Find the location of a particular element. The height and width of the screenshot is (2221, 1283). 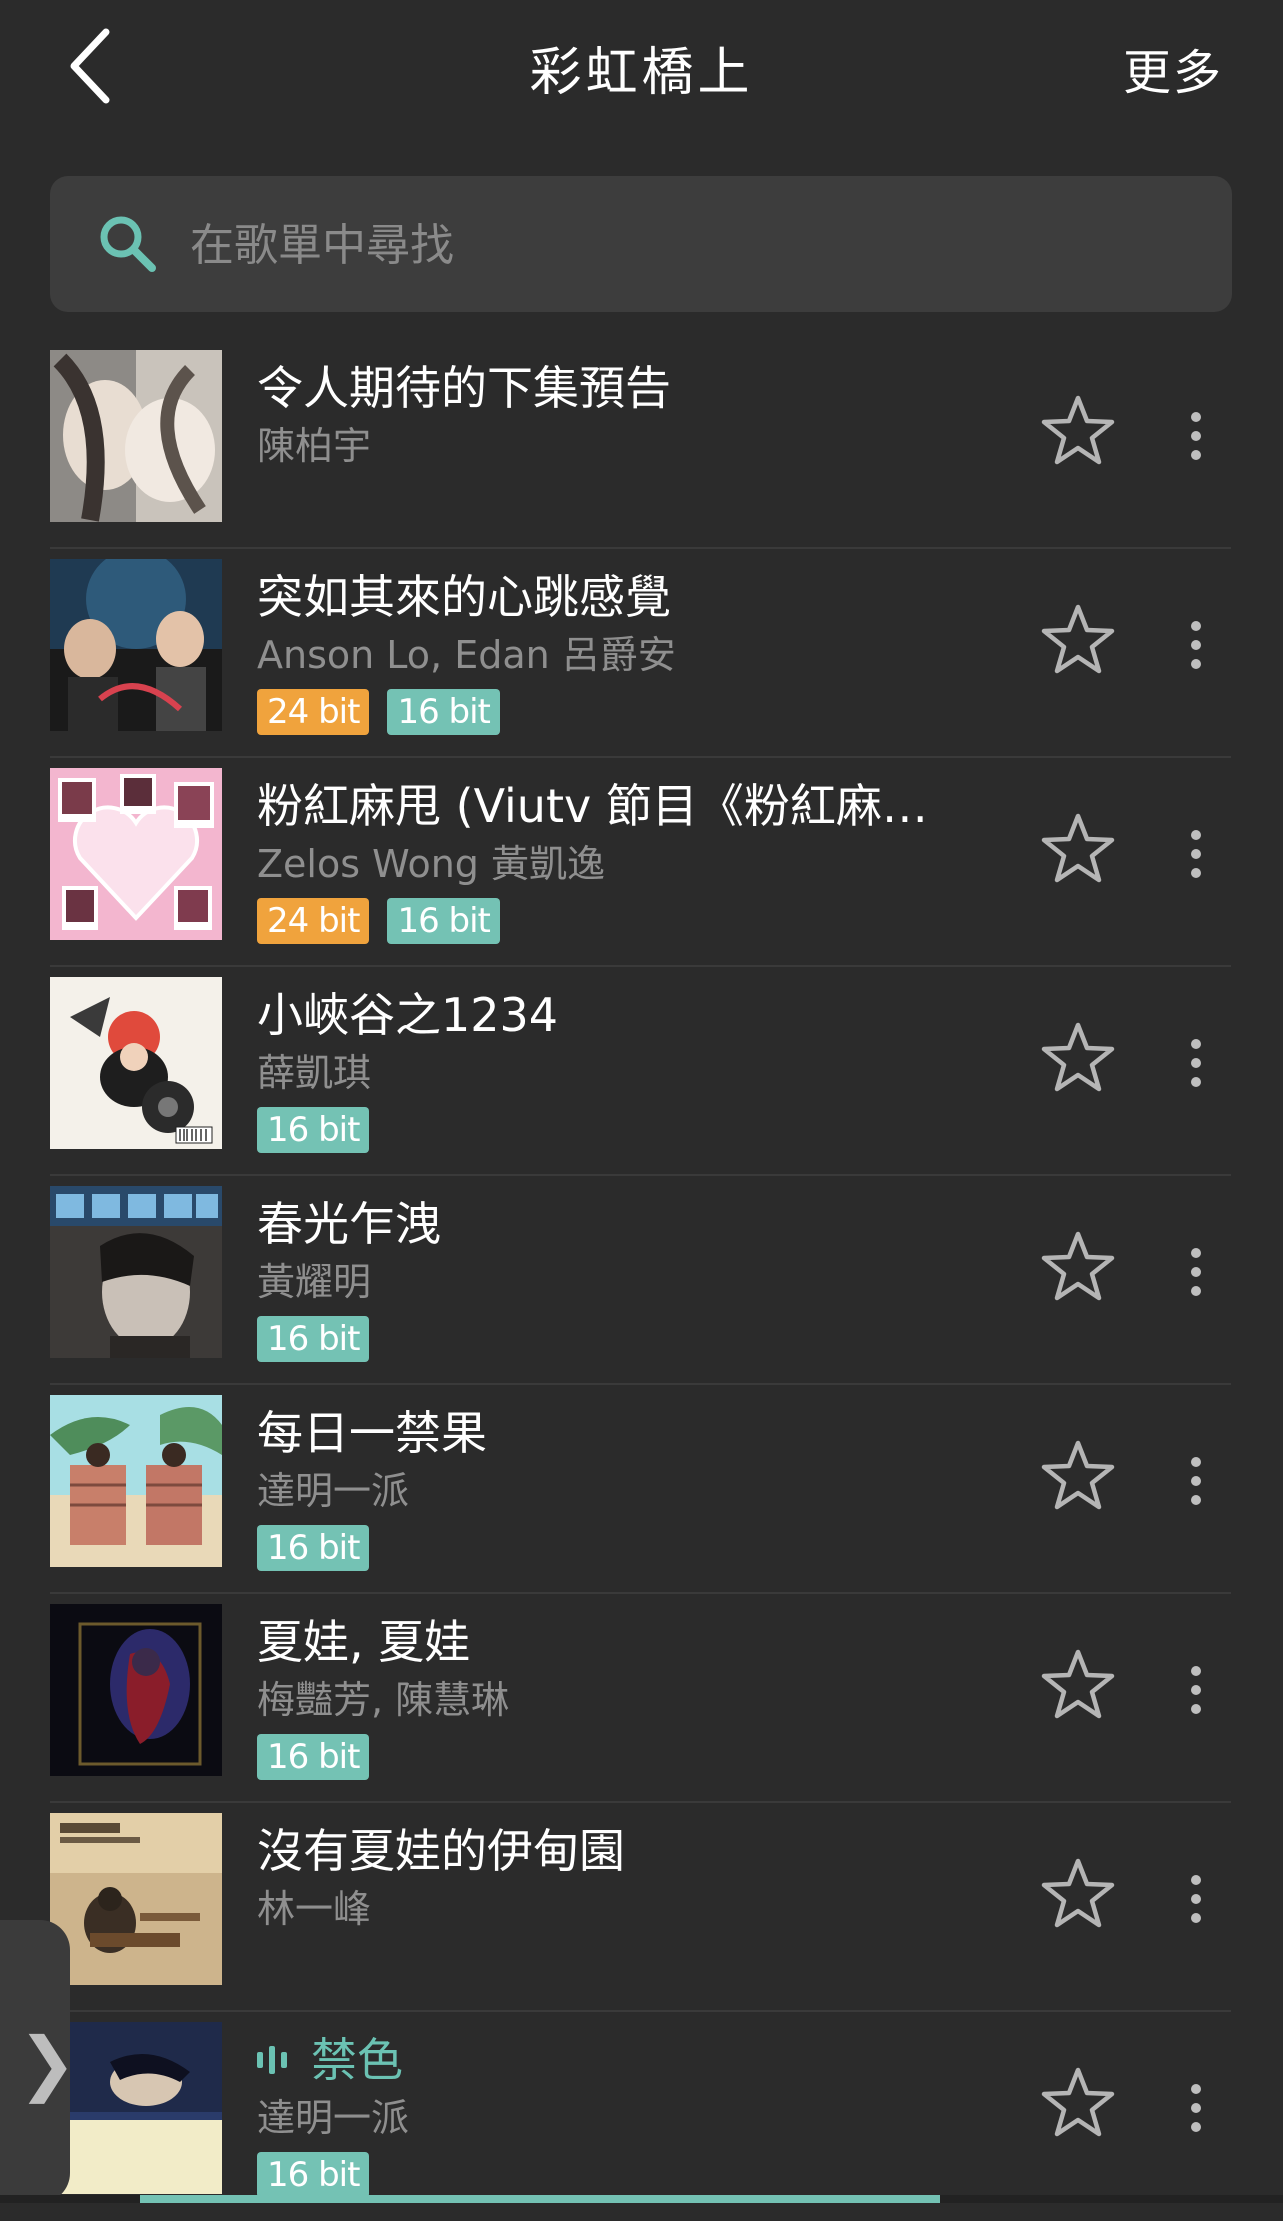

scroll-indicator is located at coordinates (641, 2199).